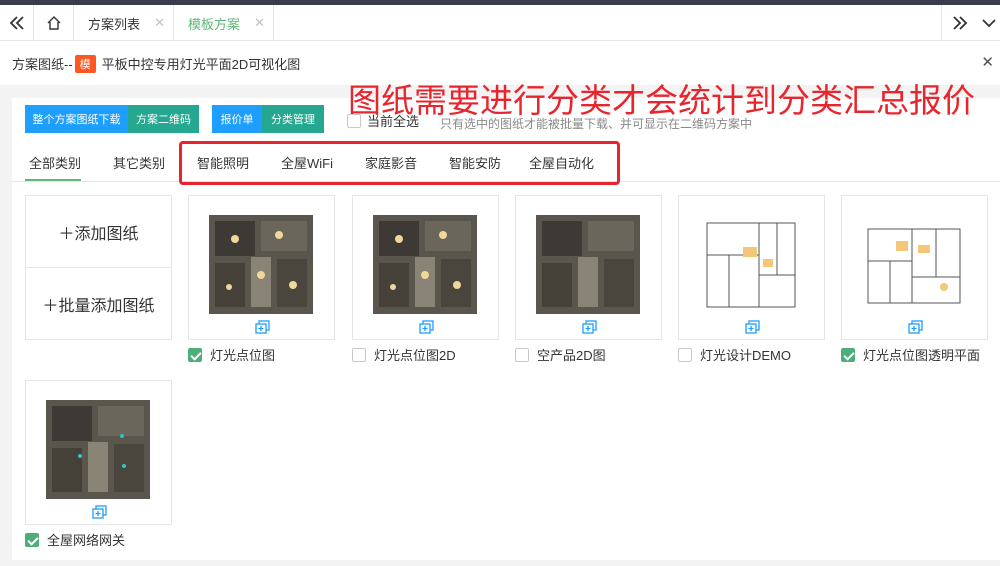 The width and height of the screenshot is (1000, 566). Describe the element at coordinates (571, 355) in the screenshot. I see `drawing-label: 空产品2D图` at that location.